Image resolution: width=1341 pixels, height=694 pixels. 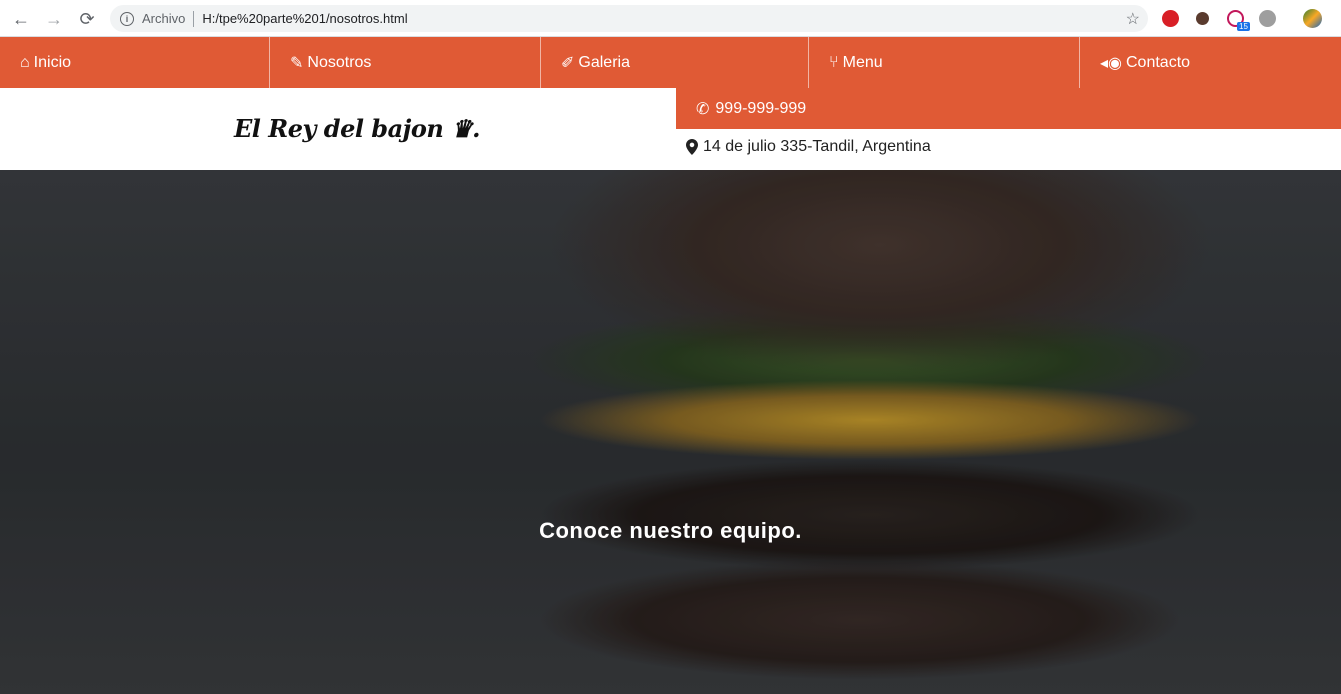 What do you see at coordinates (862, 62) in the screenshot?
I see `nav-label: Menu` at bounding box center [862, 62].